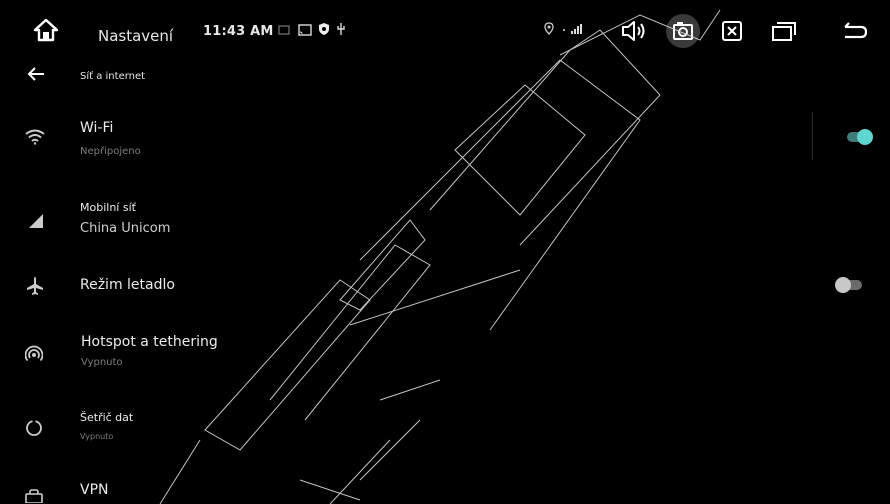  What do you see at coordinates (97, 128) in the screenshot?
I see `wifi-label: Wi-Fi` at bounding box center [97, 128].